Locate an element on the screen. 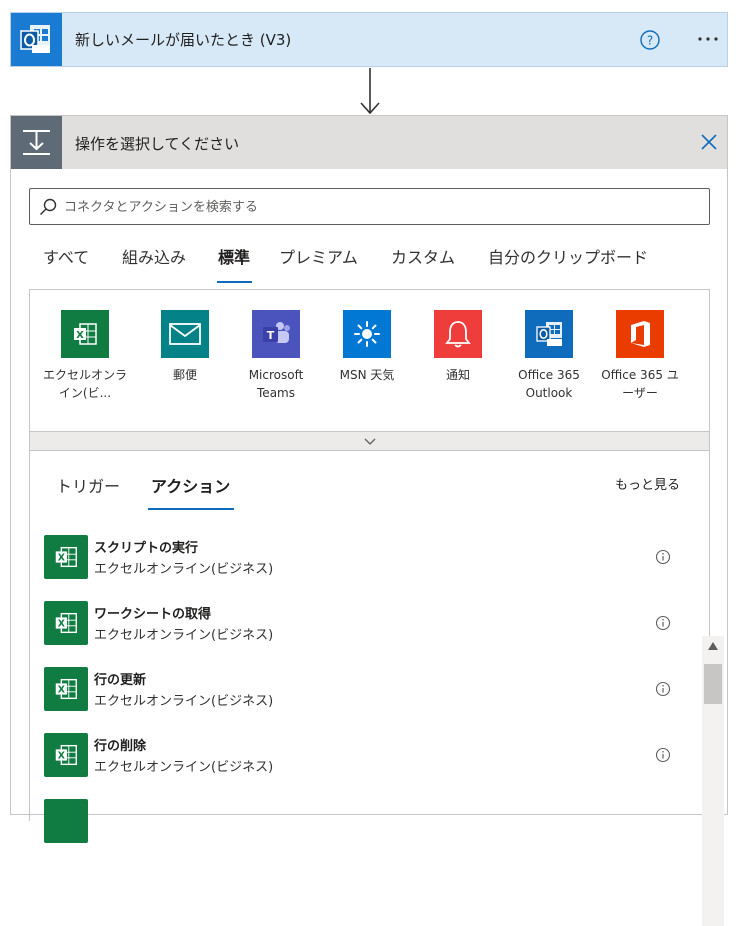  office-icon is located at coordinates (640, 334).